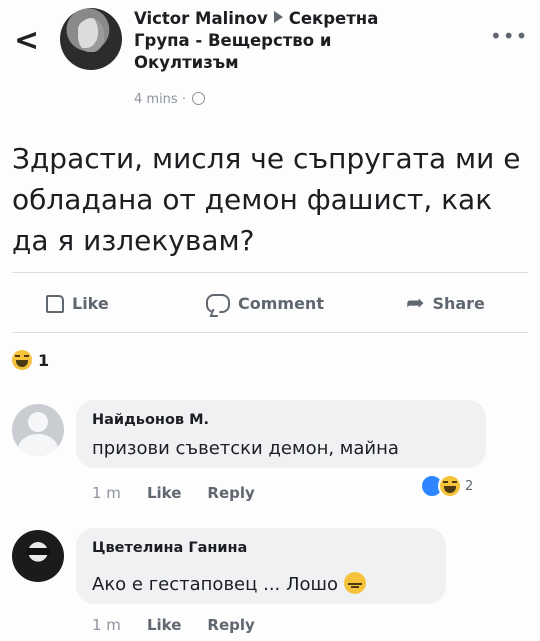 This screenshot has height=641, width=540. I want to click on more-icon: •••, so click(509, 36).